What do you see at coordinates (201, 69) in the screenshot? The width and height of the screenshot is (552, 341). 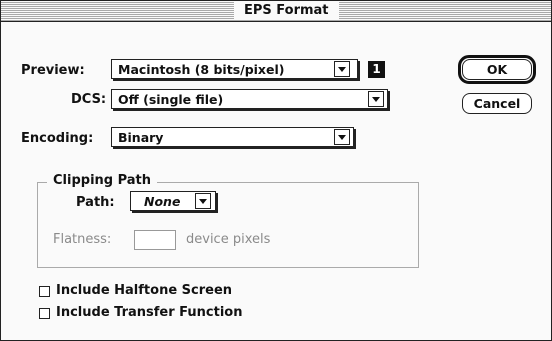 I see `preview-value: Macintosh (8 bits/pixel)` at bounding box center [201, 69].